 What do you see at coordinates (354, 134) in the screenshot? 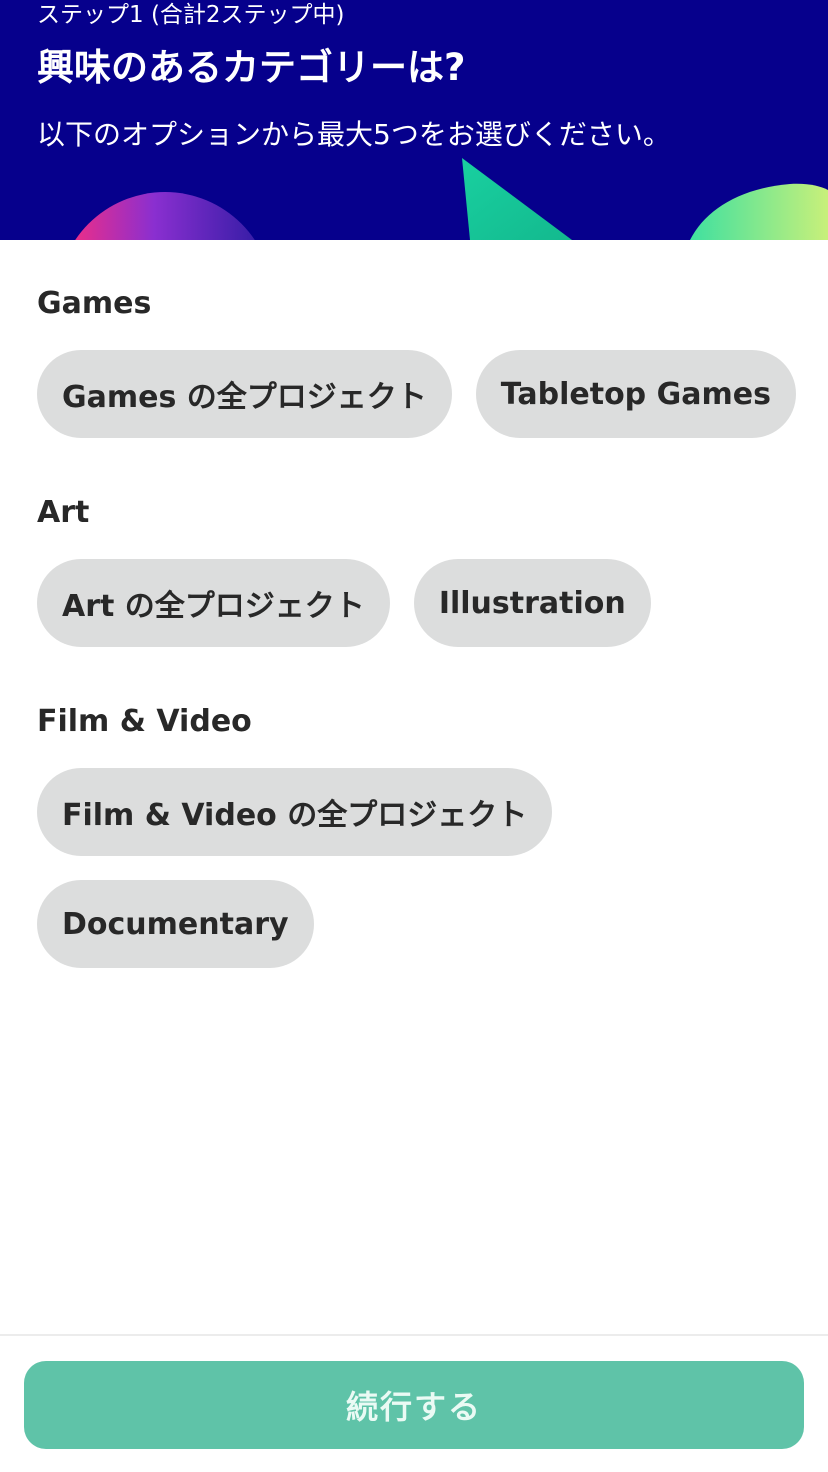
I see `page-subtitle: 以下のオプションから最大5つをお選びください。` at bounding box center [354, 134].